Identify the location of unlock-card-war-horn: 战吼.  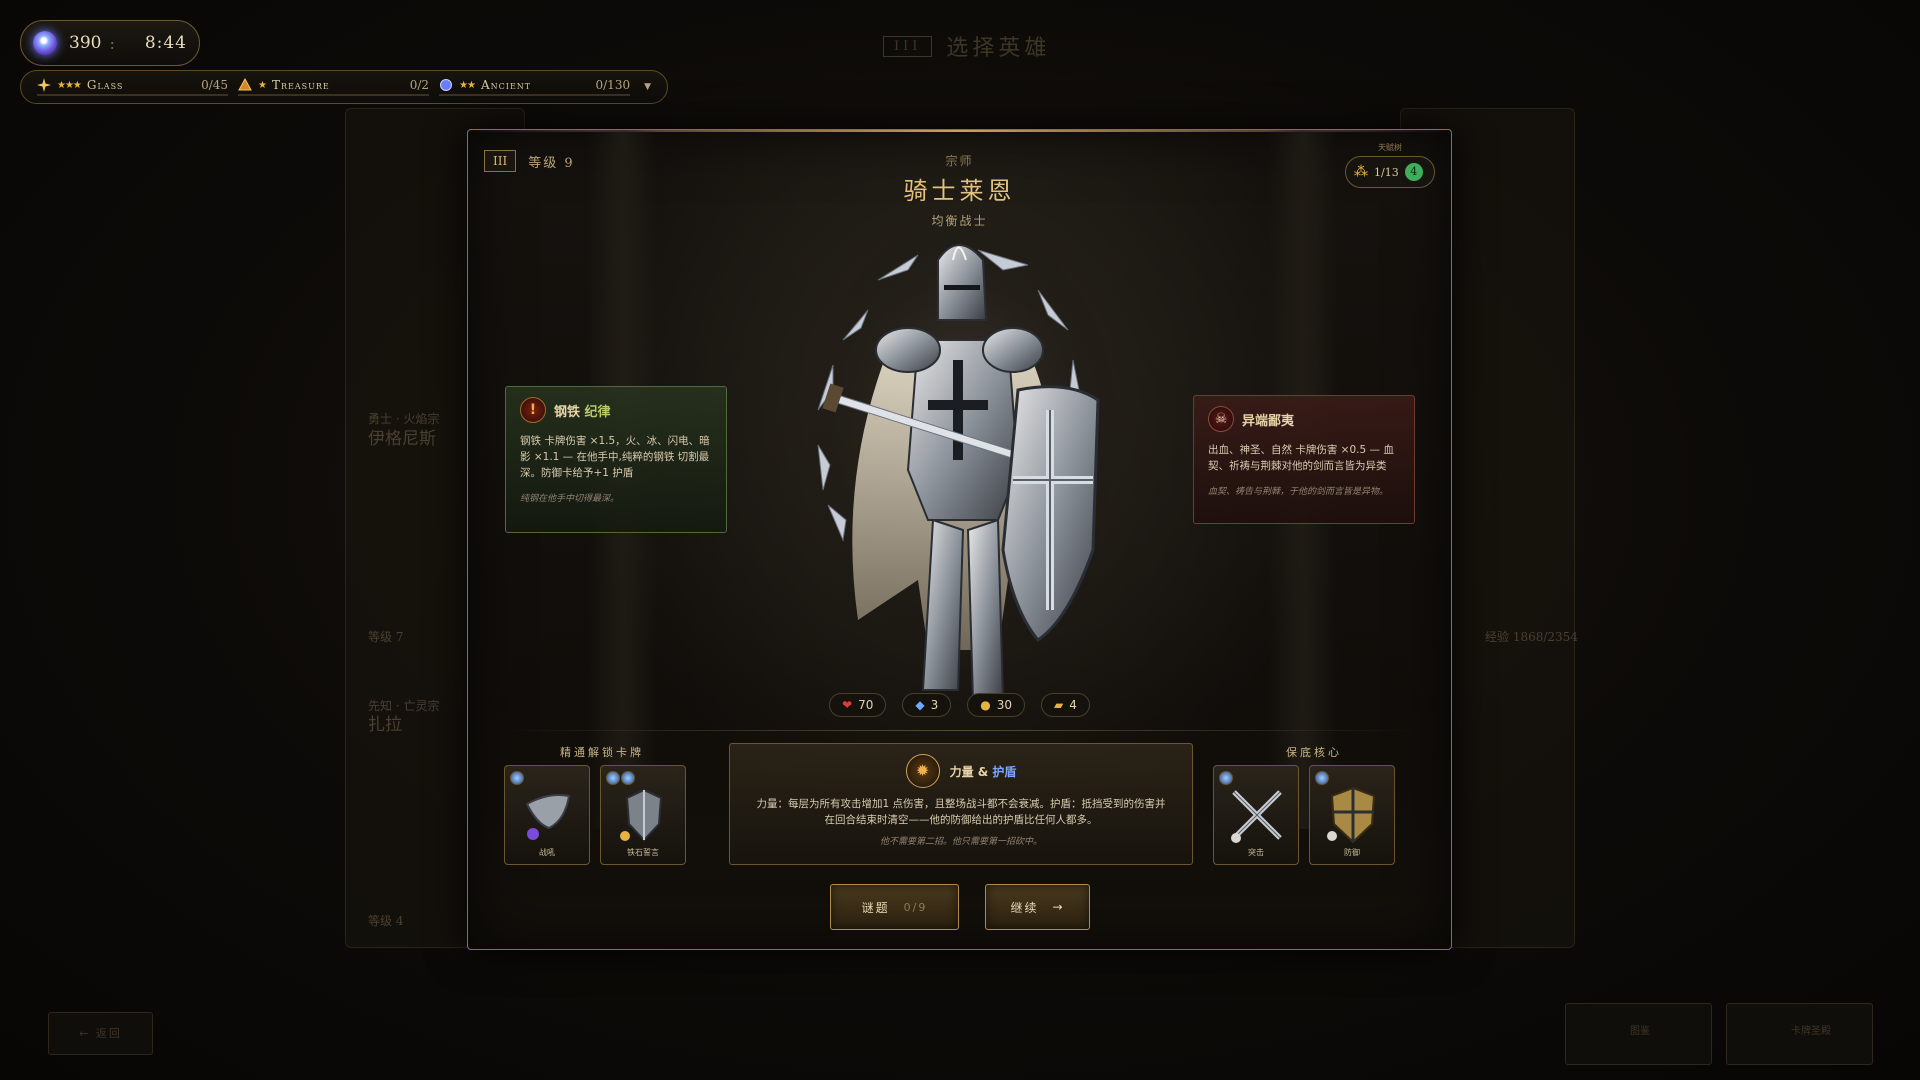
(547, 815).